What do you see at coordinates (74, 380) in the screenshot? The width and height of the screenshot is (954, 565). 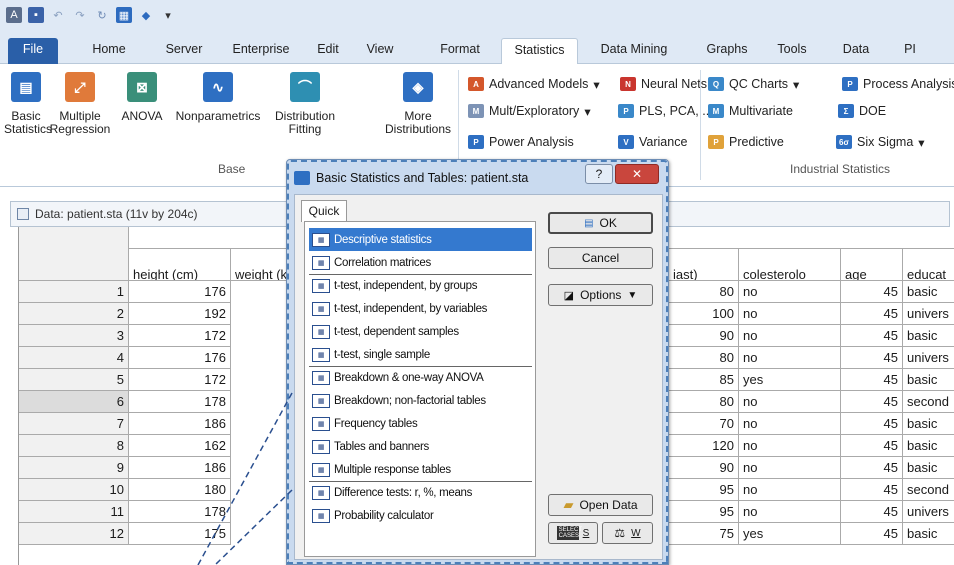 I see `row-header: 5` at bounding box center [74, 380].